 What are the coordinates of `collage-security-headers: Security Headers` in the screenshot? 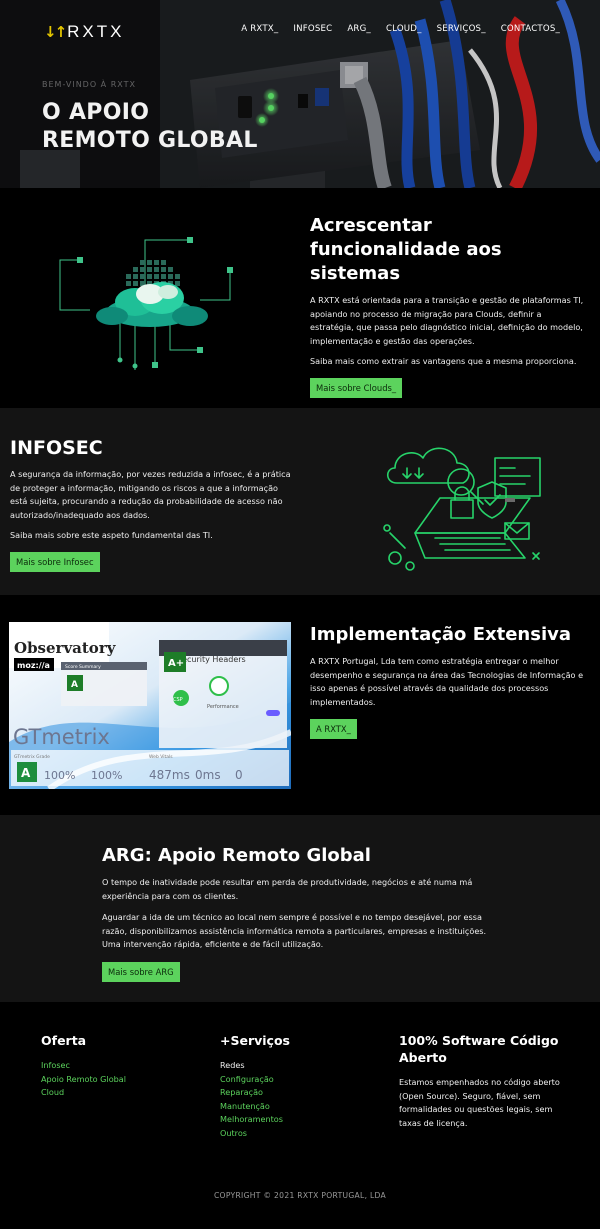 It's located at (211, 659).